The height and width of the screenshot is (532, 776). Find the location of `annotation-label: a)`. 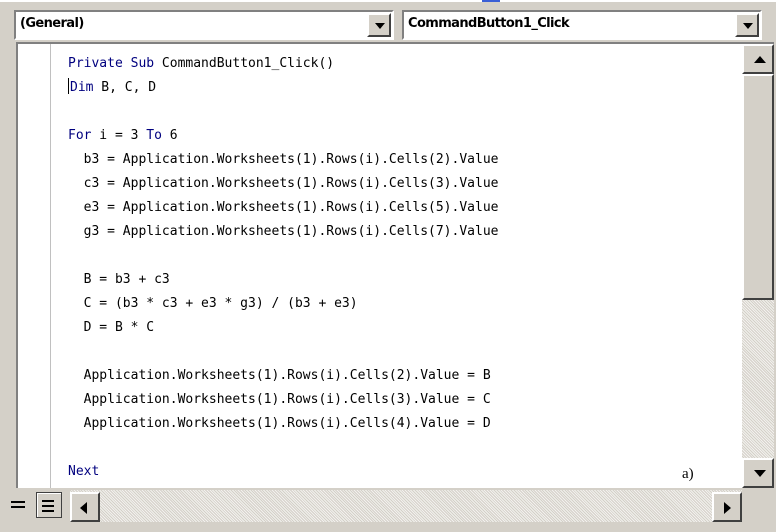

annotation-label: a) is located at coordinates (688, 474).